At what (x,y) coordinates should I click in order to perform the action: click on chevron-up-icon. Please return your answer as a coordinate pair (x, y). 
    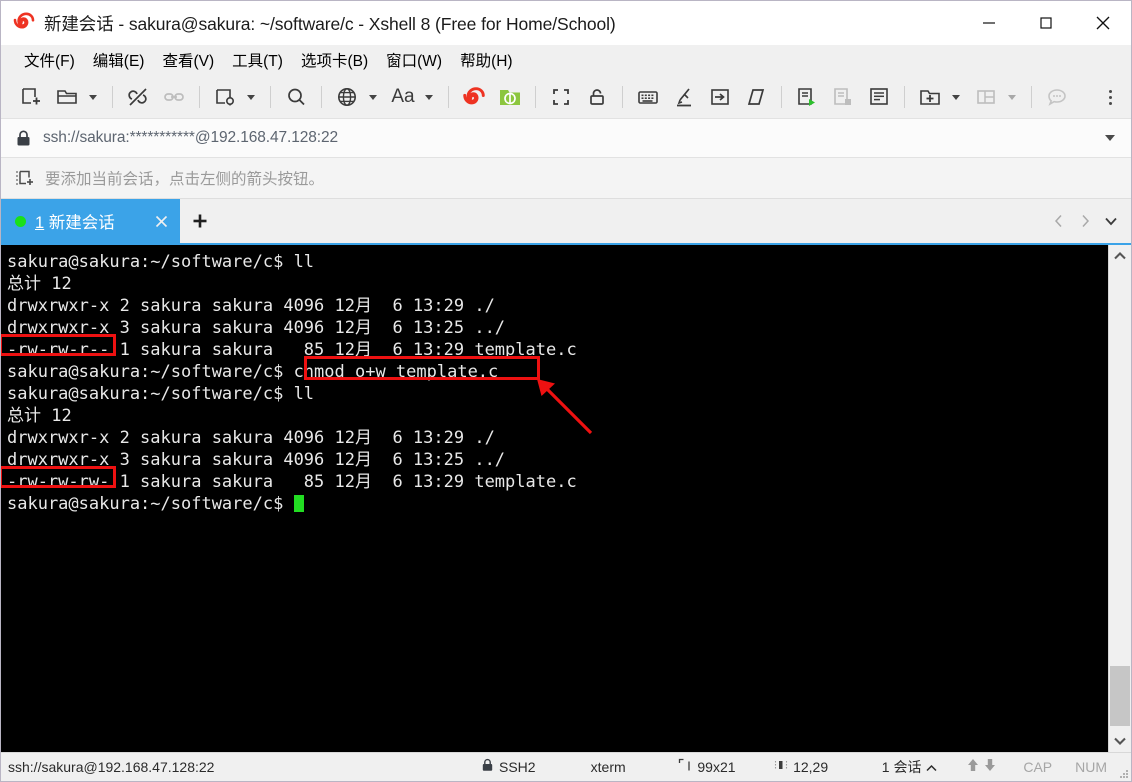
    Looking at the image, I should click on (1120, 256).